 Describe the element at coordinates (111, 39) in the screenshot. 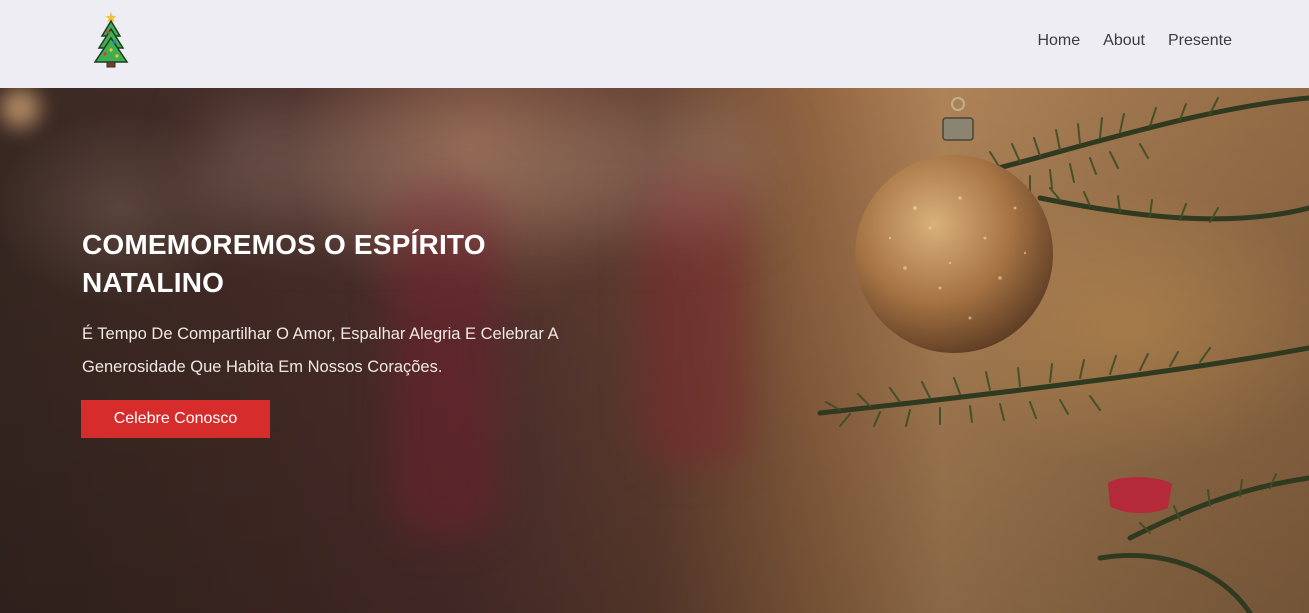

I see `christmas-tree-icon` at that location.